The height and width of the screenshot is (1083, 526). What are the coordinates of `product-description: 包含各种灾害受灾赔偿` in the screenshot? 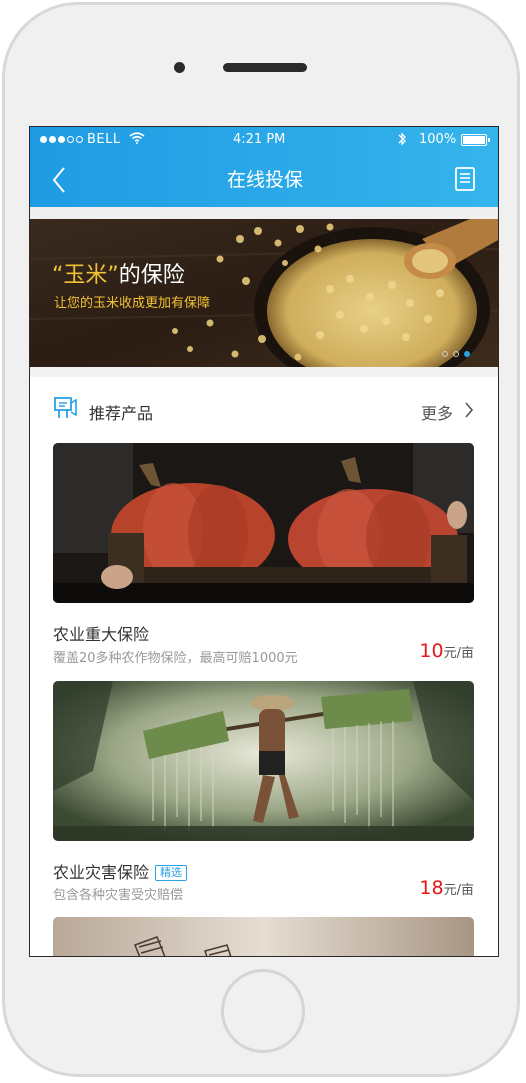 It's located at (118, 895).